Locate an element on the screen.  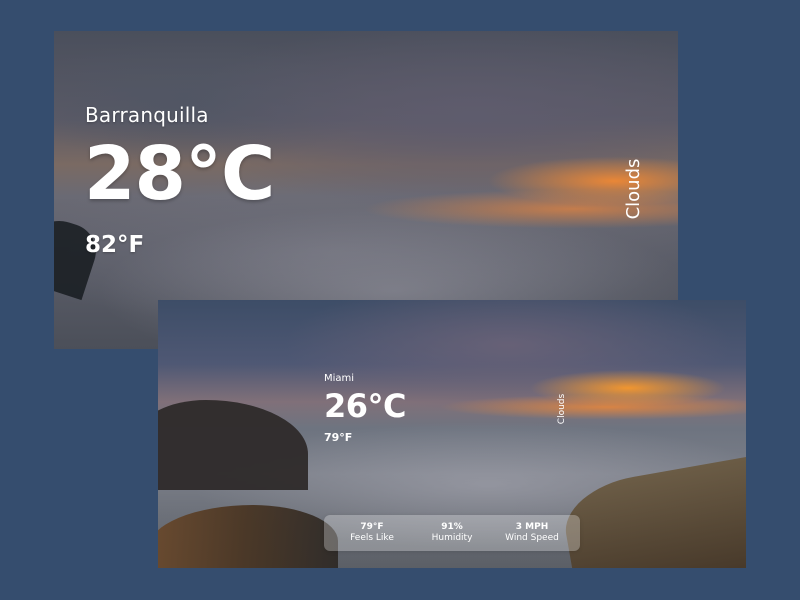
temperature-celsius: 28°C is located at coordinates (179, 174).